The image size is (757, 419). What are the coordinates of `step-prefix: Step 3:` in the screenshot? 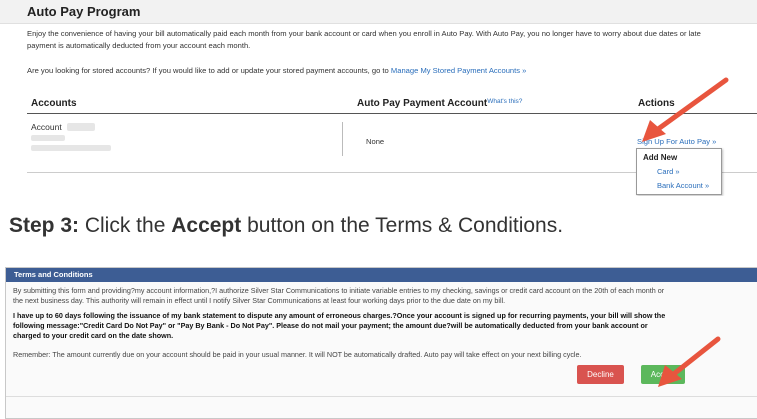 It's located at (44, 225).